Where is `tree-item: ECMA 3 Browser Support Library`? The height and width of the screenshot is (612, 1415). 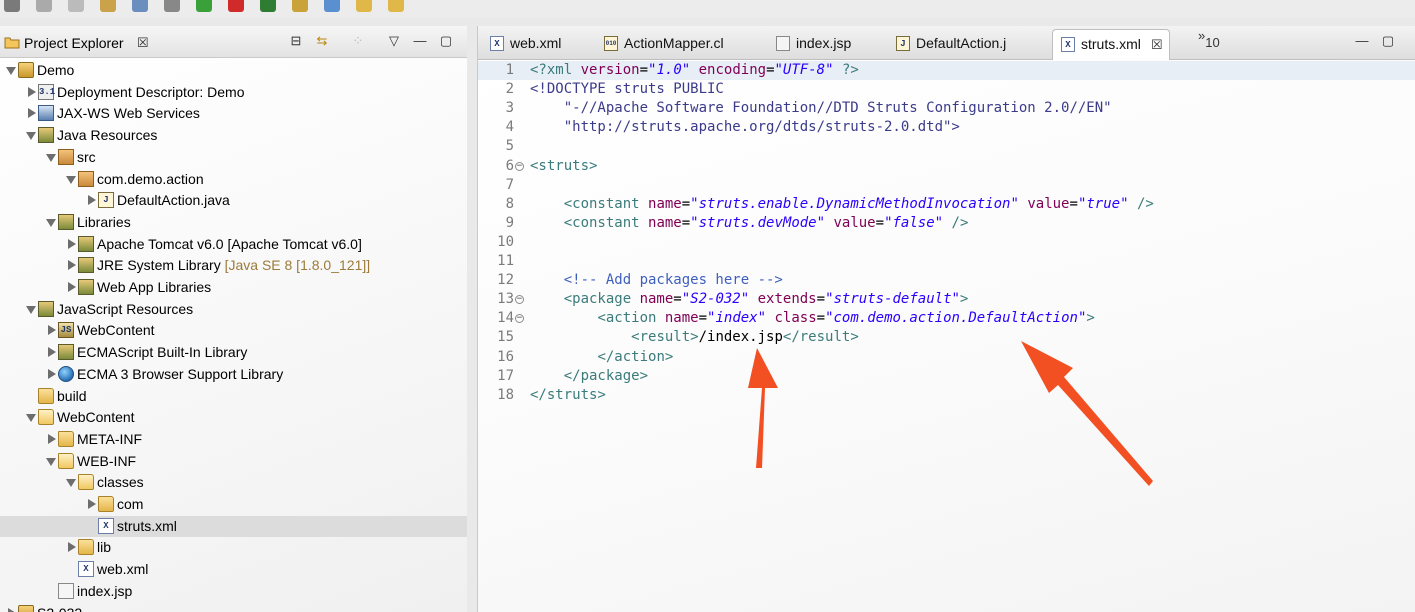
tree-item: ECMA 3 Browser Support Library is located at coordinates (233, 374).